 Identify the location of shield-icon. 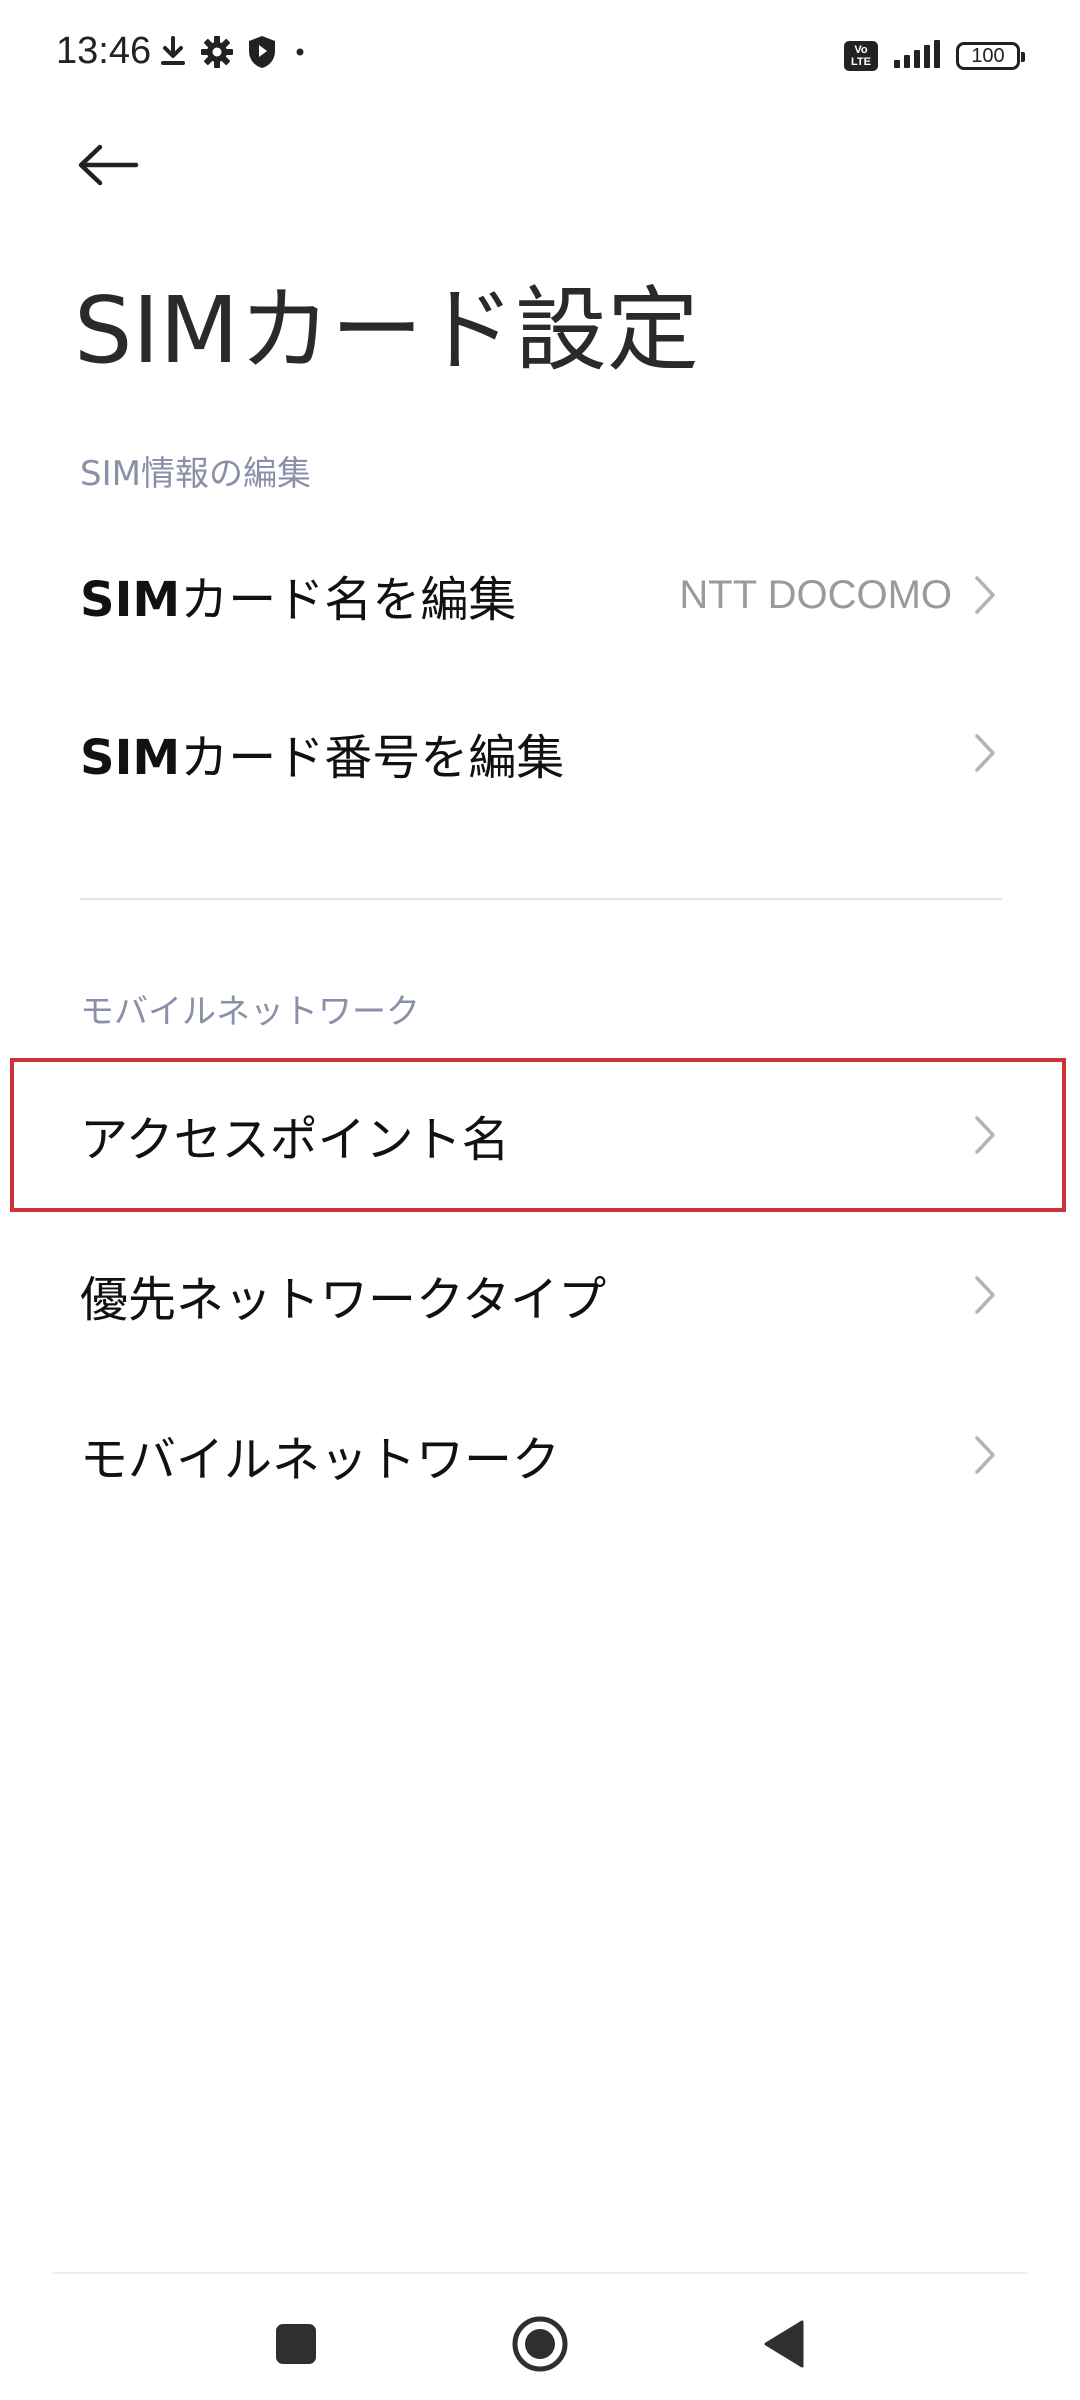
(262, 54).